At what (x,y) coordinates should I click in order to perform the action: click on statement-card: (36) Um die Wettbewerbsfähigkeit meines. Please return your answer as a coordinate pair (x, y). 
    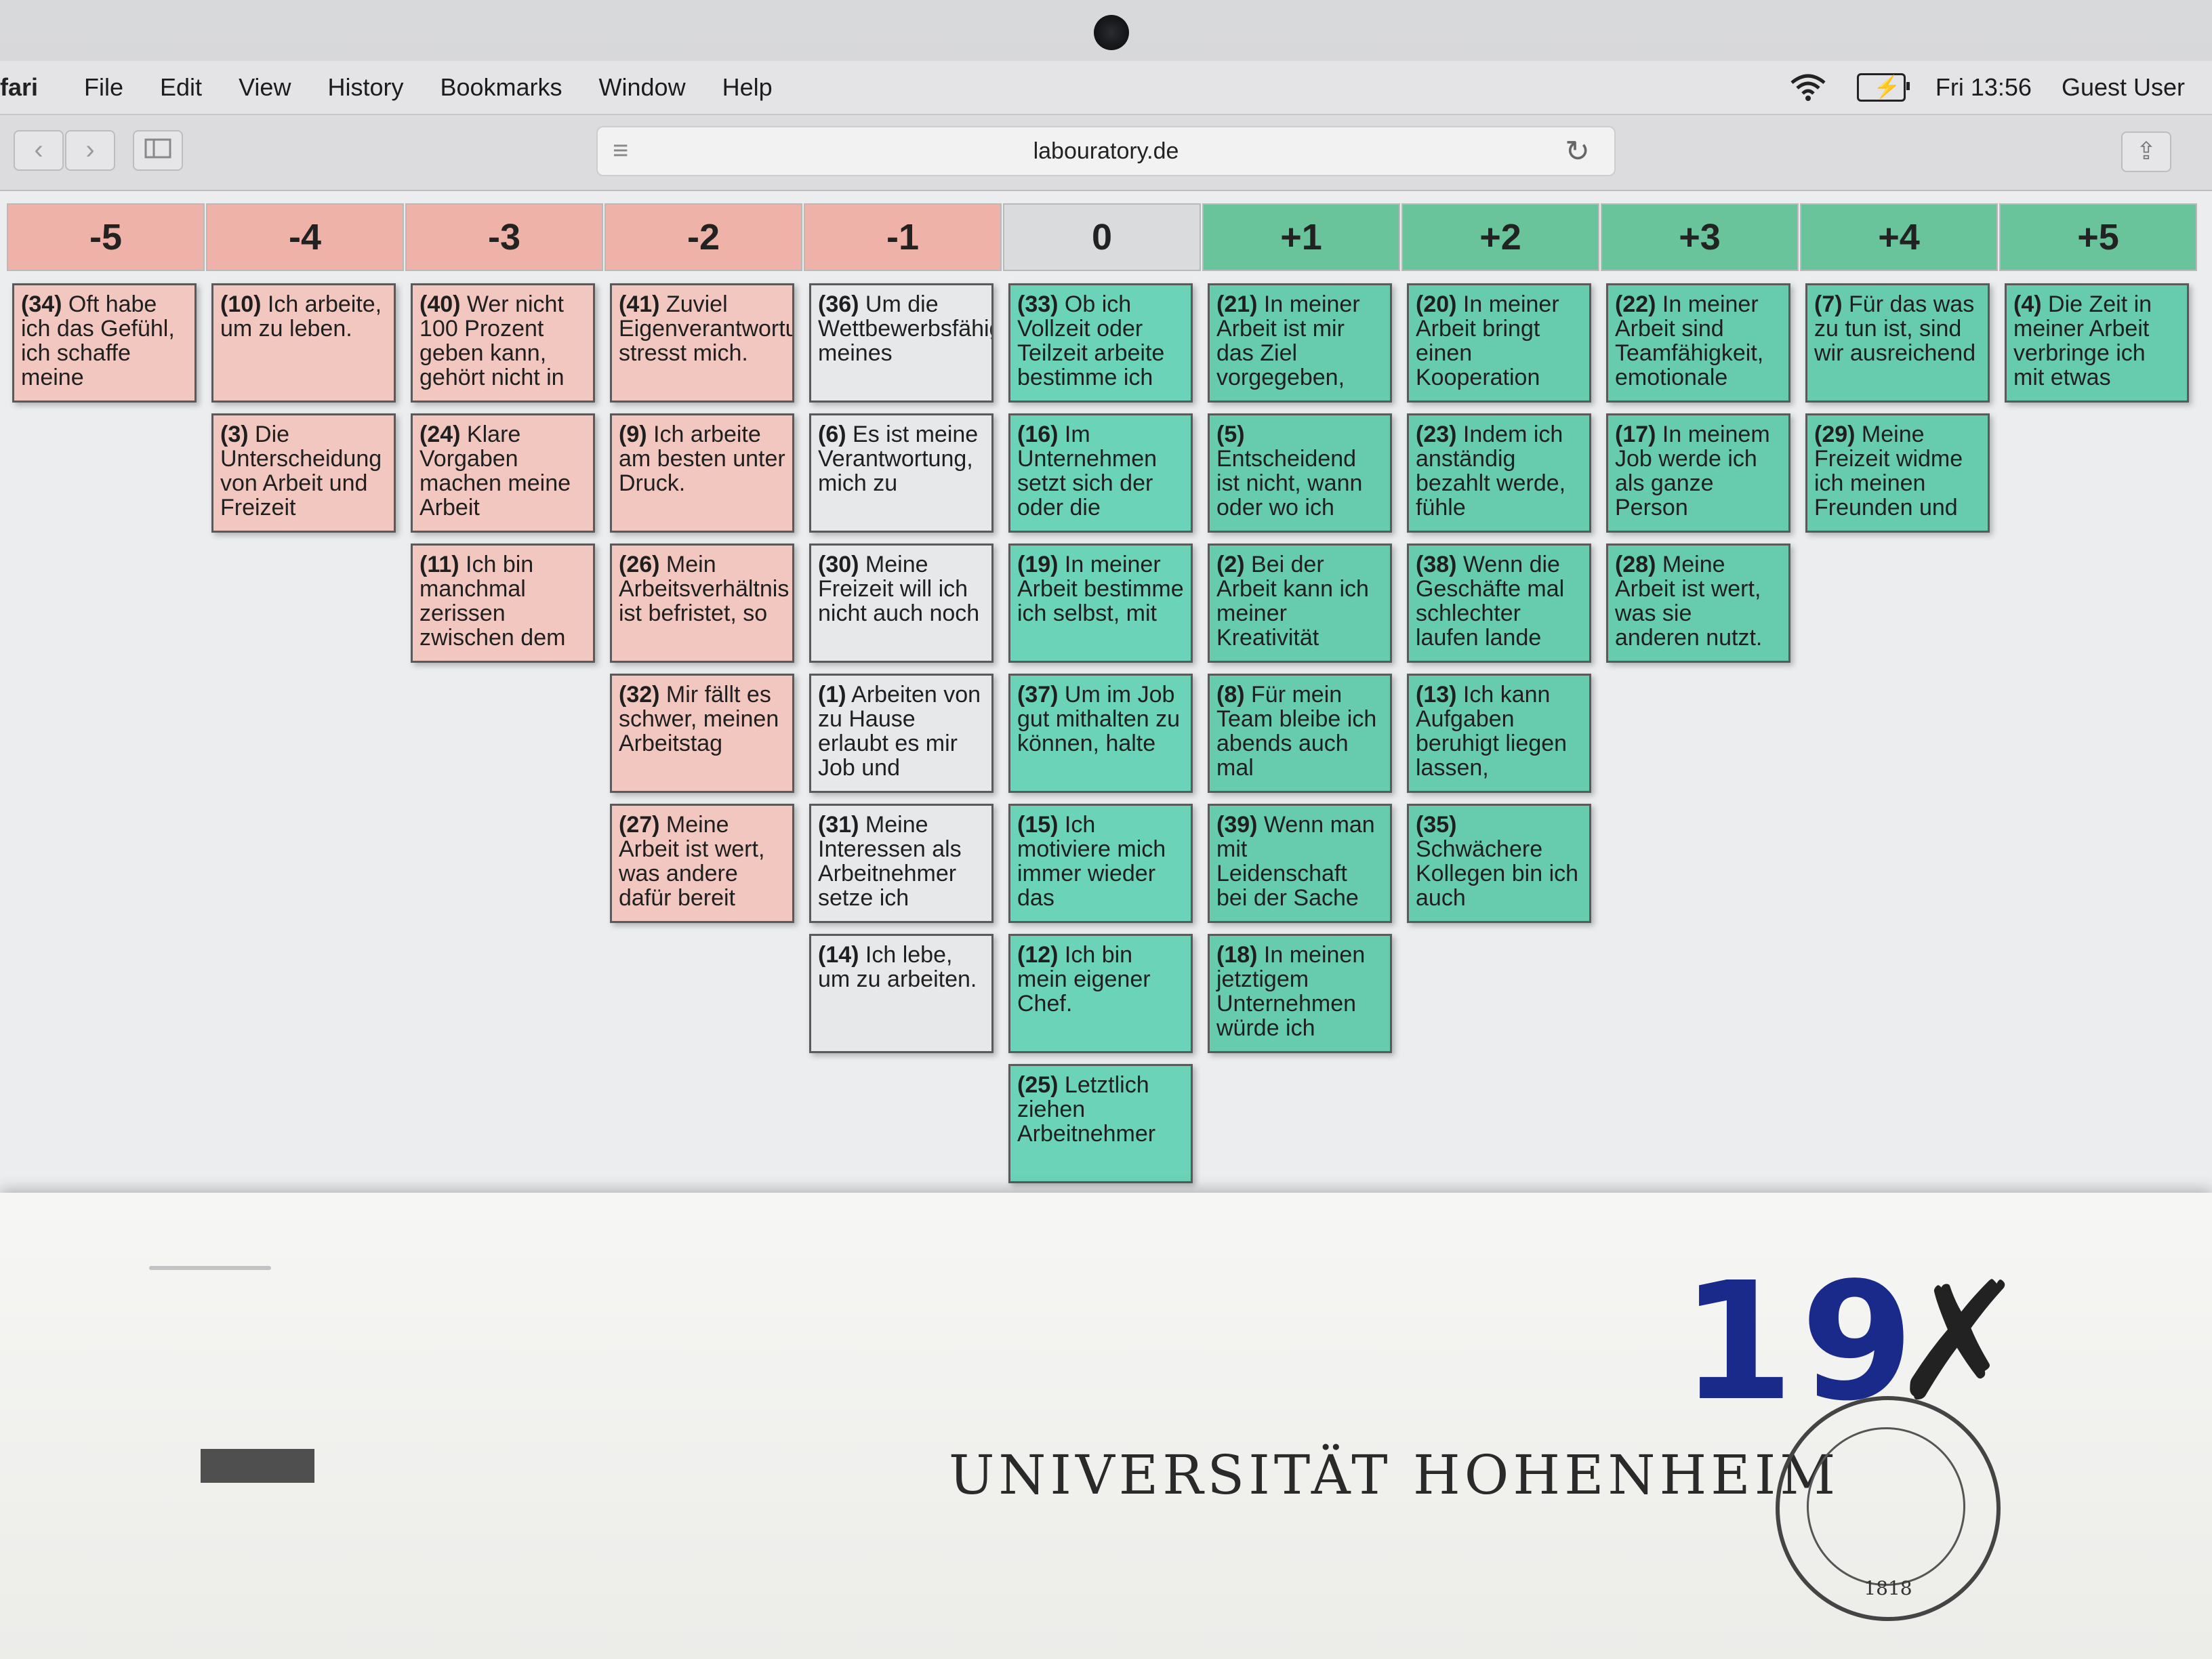
    Looking at the image, I should click on (901, 343).